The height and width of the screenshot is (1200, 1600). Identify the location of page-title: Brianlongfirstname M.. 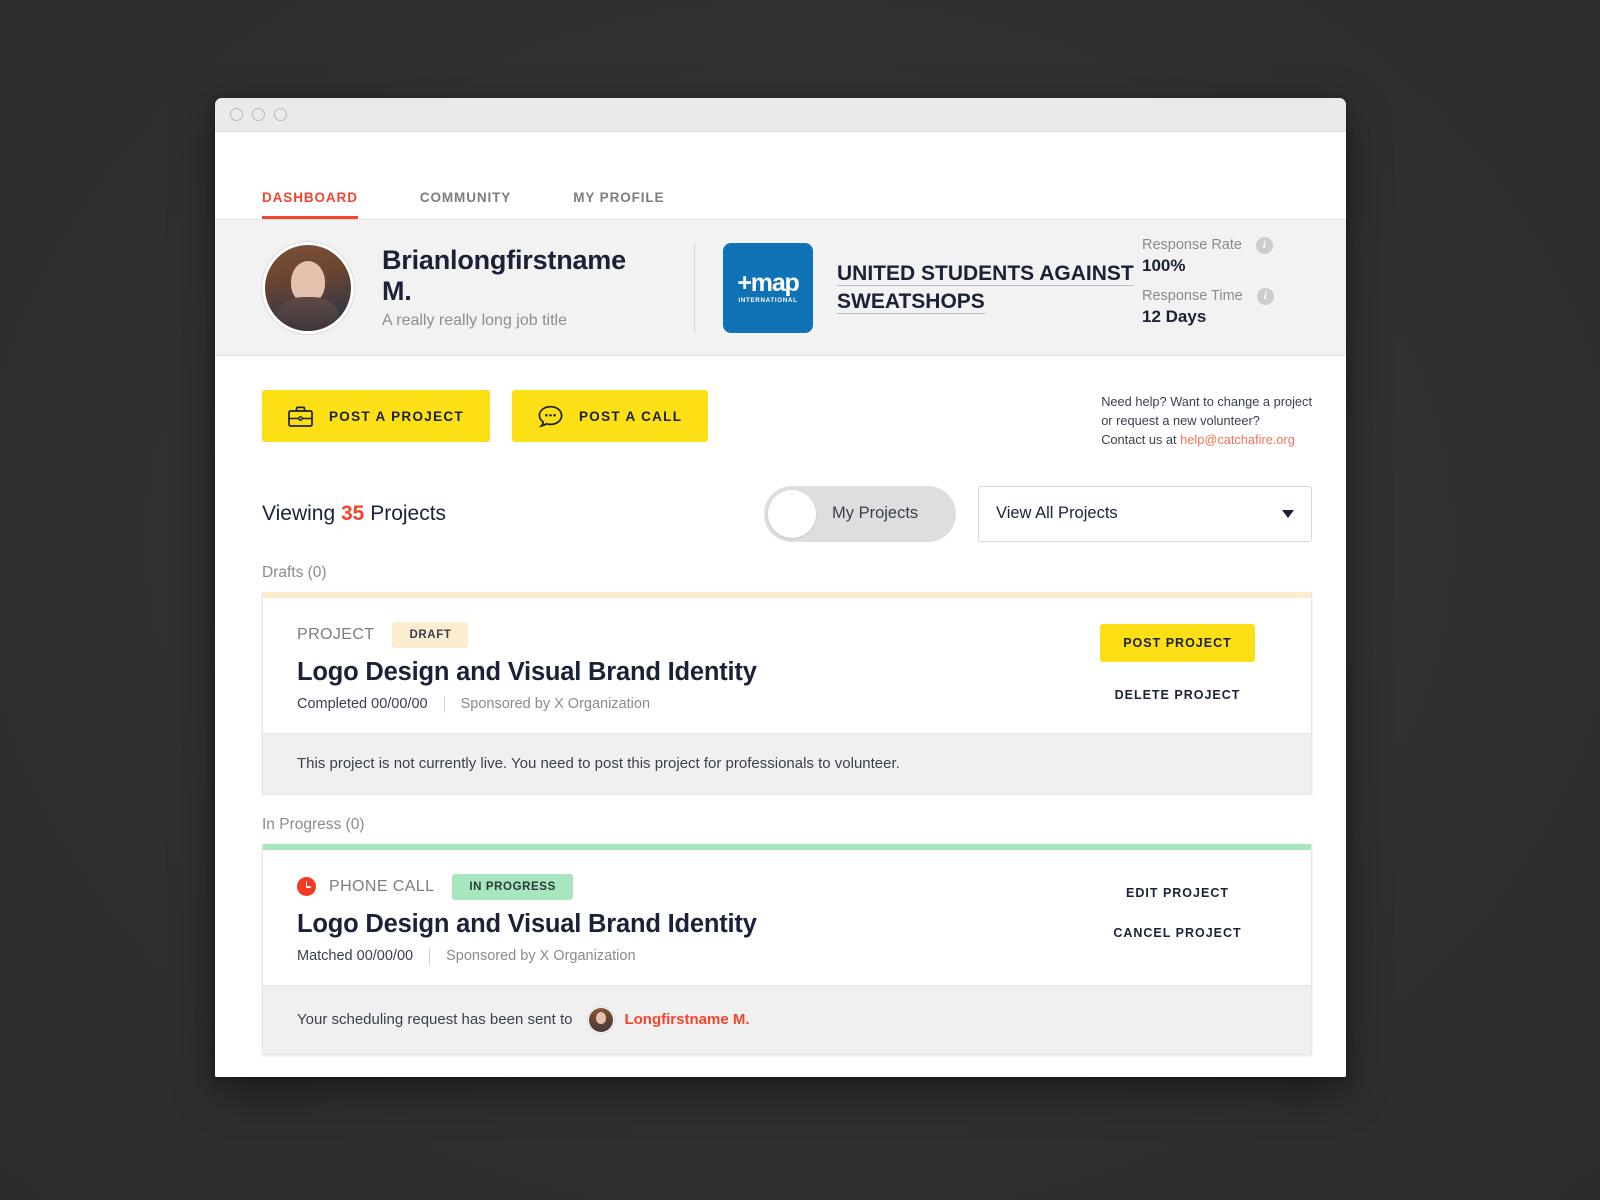
(504, 275).